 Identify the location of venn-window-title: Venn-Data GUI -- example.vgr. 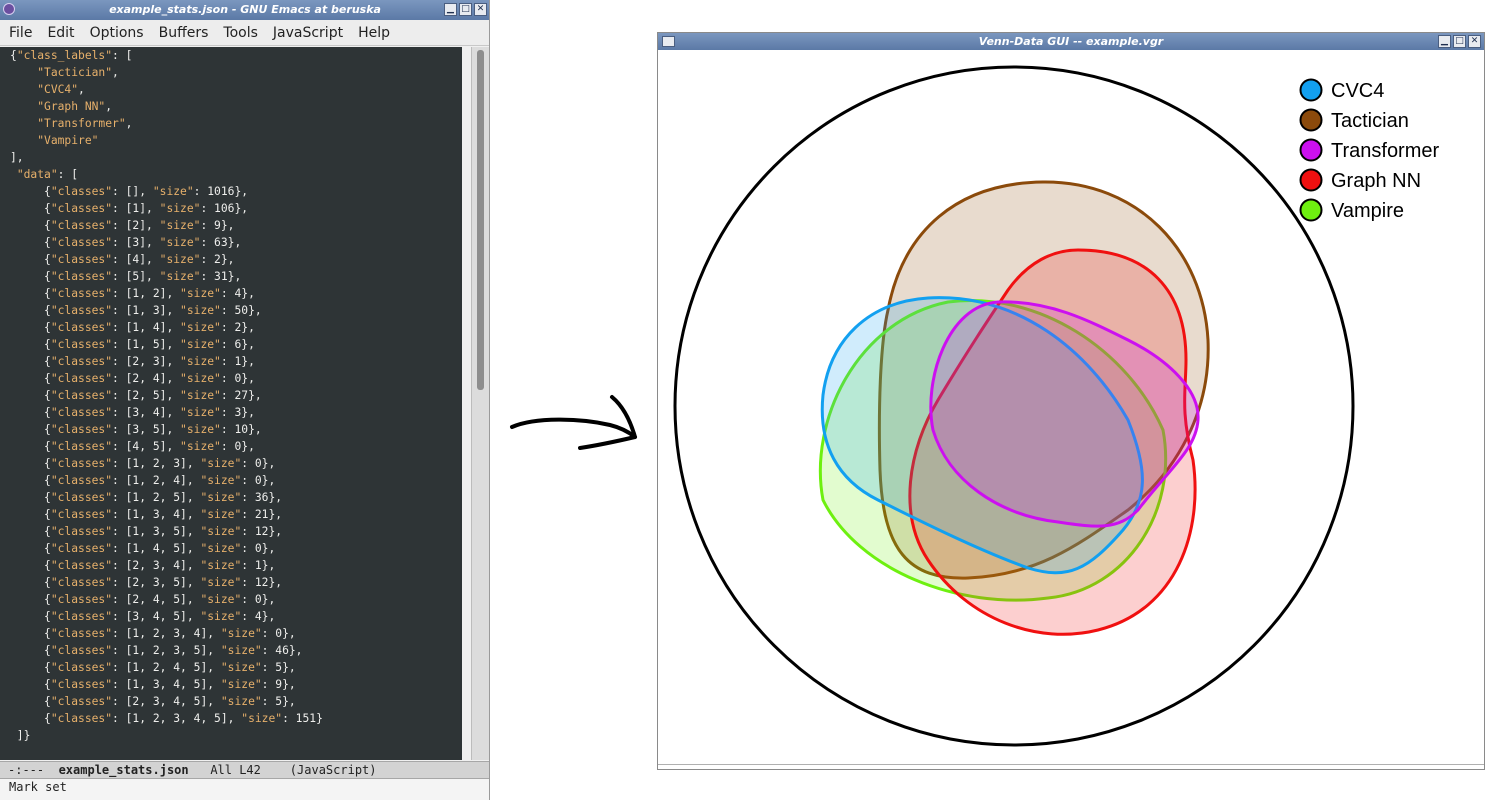
(1071, 41).